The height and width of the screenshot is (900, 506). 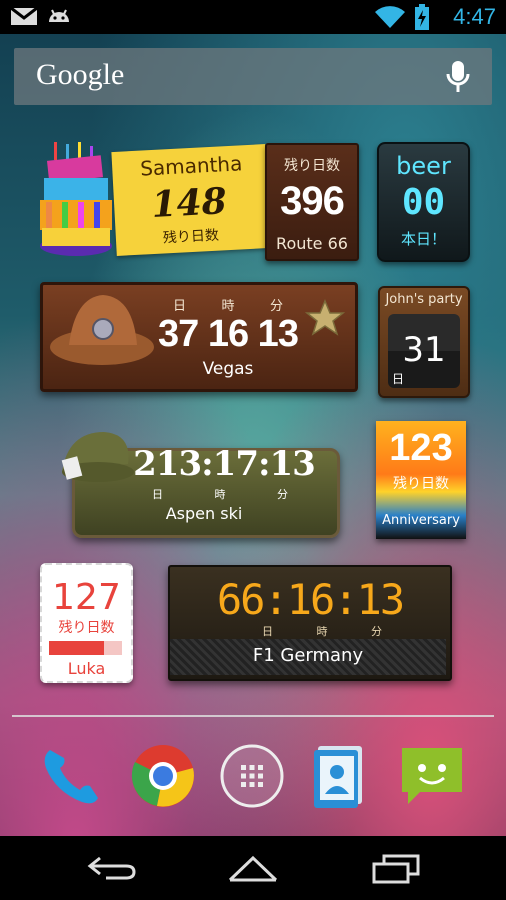 What do you see at coordinates (59, 15) in the screenshot?
I see `android-icon` at bounding box center [59, 15].